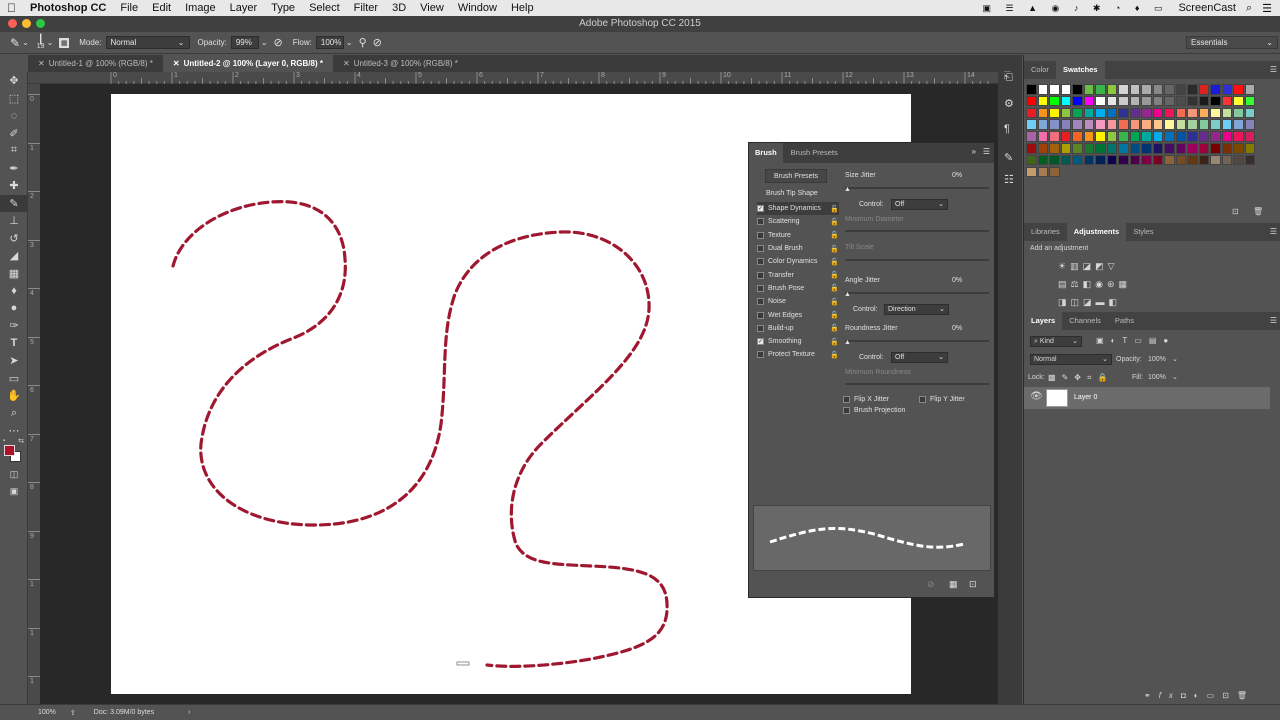 This screenshot has width=1280, height=720. Describe the element at coordinates (1124, 321) in the screenshot. I see `tab-paths: Paths` at that location.